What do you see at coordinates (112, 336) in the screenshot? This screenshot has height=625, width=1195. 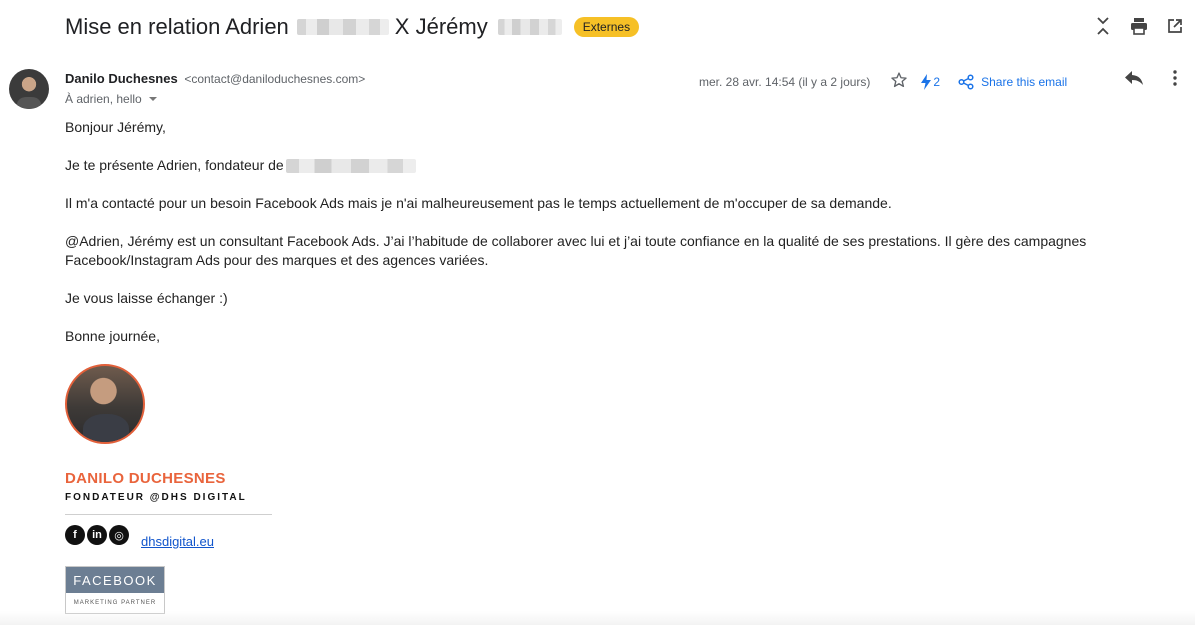 I see `closing: Bonne journée,` at bounding box center [112, 336].